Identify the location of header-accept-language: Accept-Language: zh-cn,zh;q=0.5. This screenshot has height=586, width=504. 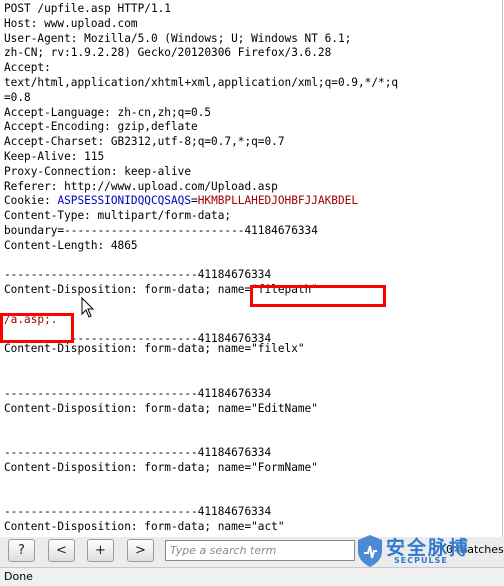
(108, 112).